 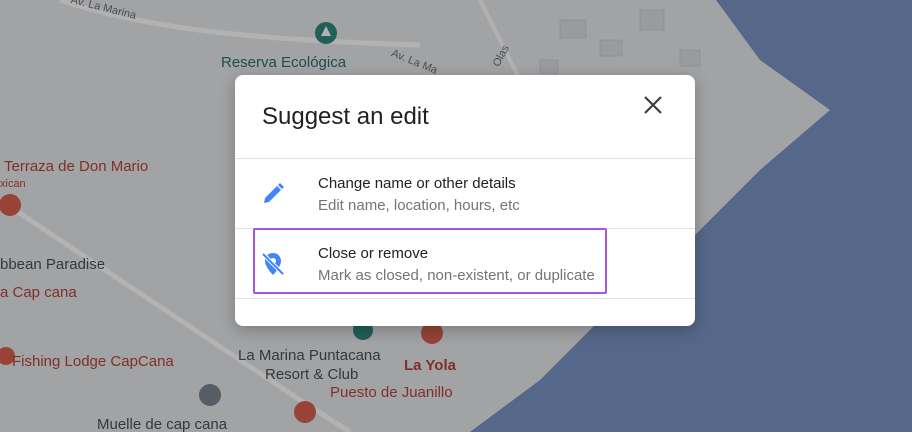 I want to click on option-title: Change name or other details, so click(x=417, y=183).